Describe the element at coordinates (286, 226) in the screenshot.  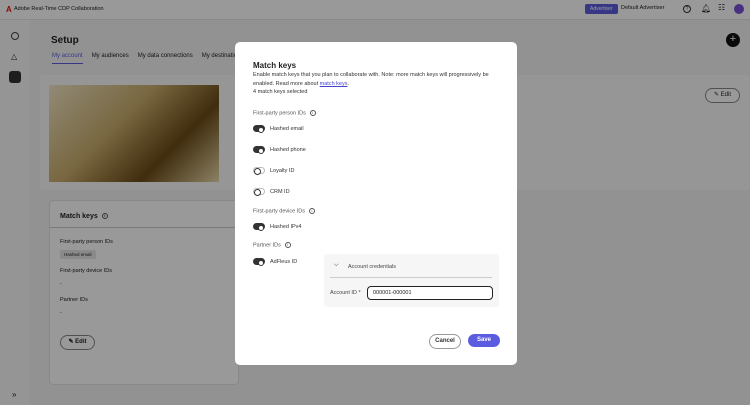
I see `toggle-label: Hashed IPv4` at that location.